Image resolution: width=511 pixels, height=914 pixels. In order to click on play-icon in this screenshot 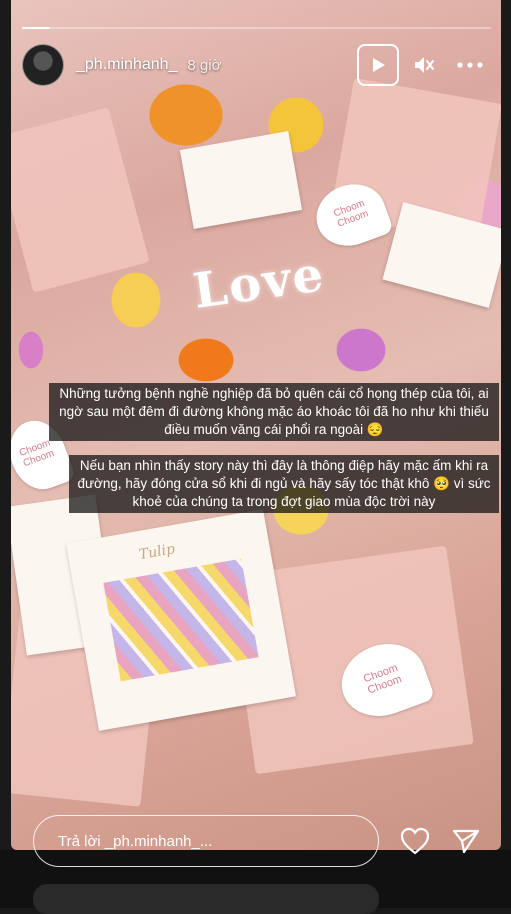, I will do `click(379, 65)`.